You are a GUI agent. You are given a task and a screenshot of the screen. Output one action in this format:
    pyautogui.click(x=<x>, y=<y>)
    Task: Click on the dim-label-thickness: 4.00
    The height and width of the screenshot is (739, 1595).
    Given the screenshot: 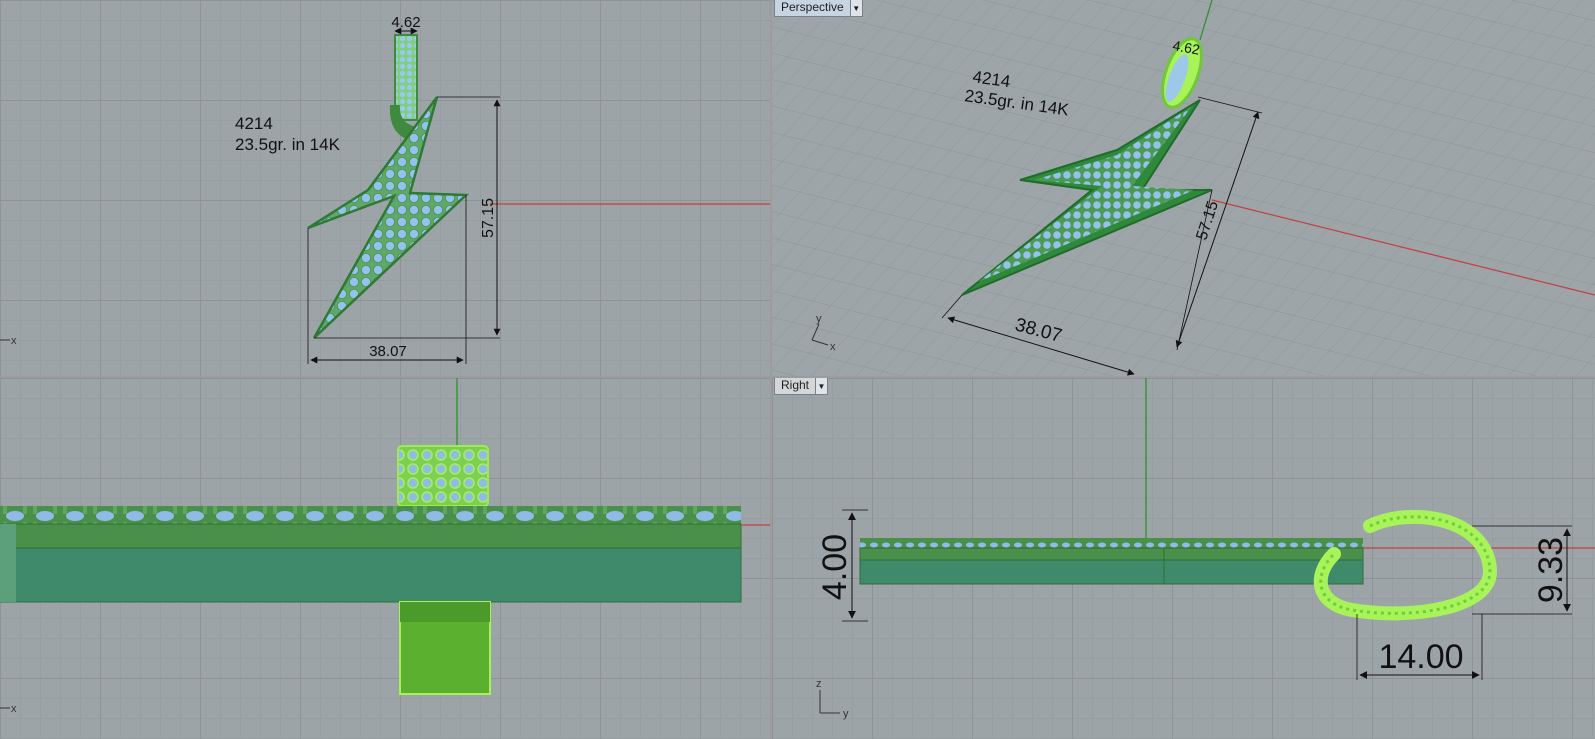 What is the action you would take?
    pyautogui.click(x=835, y=567)
    